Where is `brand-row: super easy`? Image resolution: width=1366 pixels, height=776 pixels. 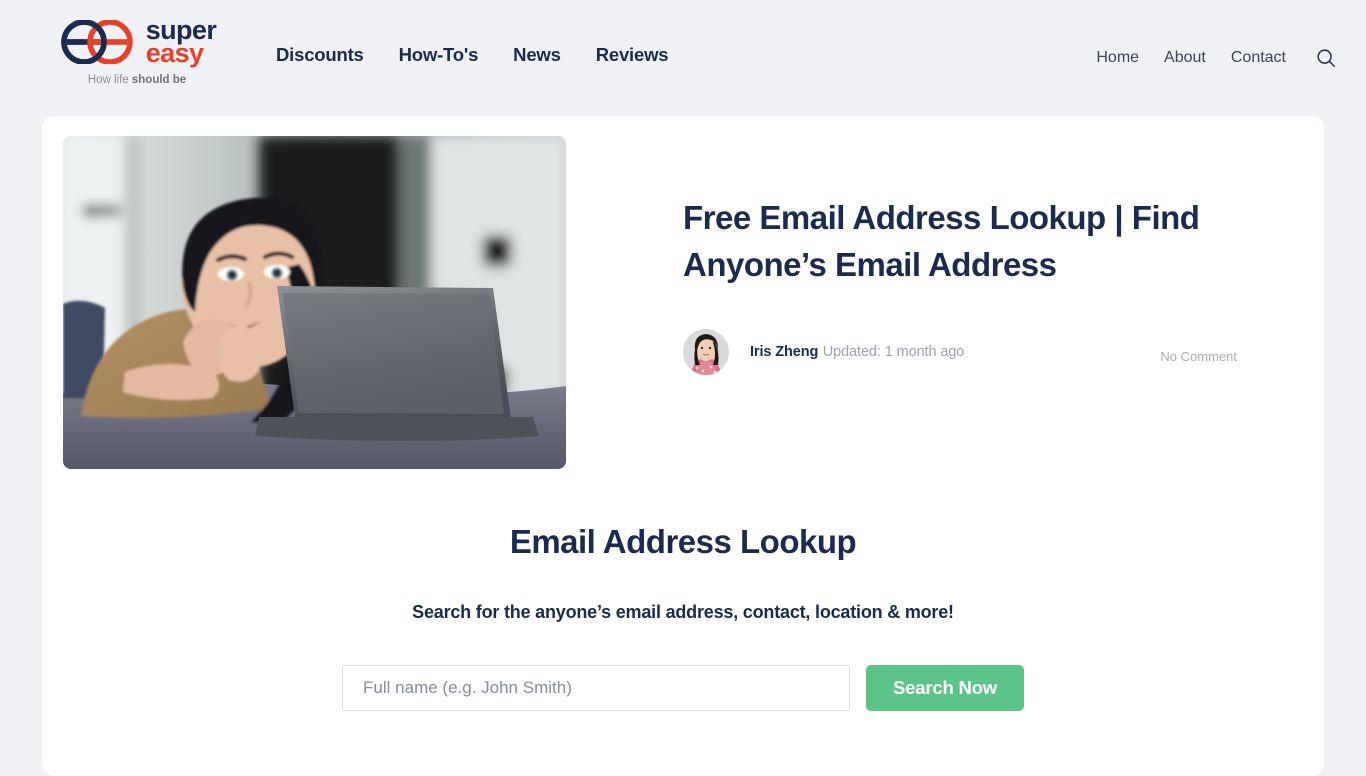
brand-row: super easy is located at coordinates (137, 42).